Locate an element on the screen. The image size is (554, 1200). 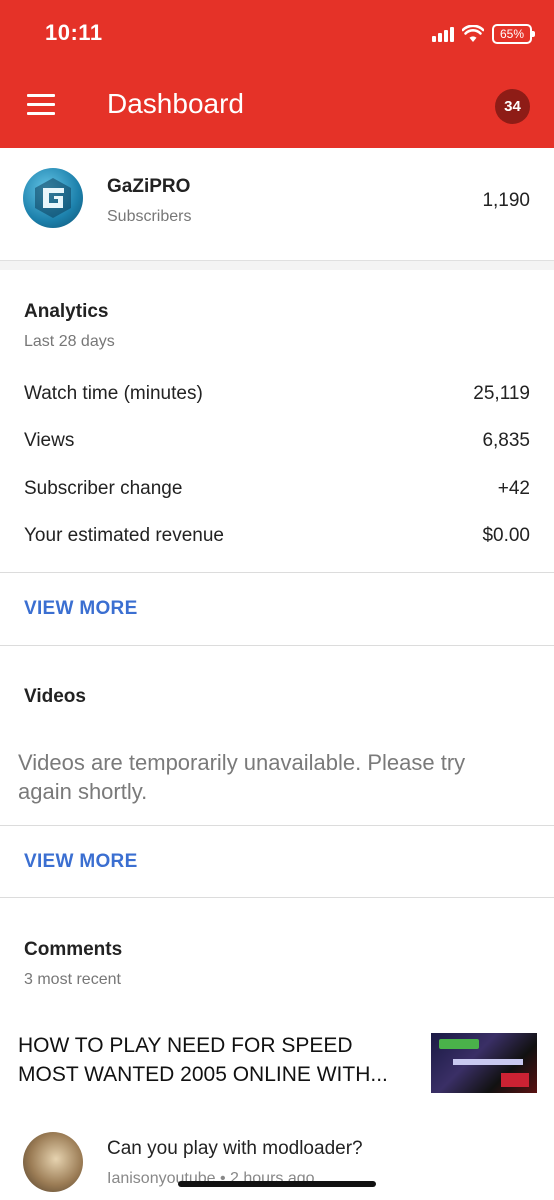
comments-subtitle: 3 most recent is located at coordinates (72, 979).